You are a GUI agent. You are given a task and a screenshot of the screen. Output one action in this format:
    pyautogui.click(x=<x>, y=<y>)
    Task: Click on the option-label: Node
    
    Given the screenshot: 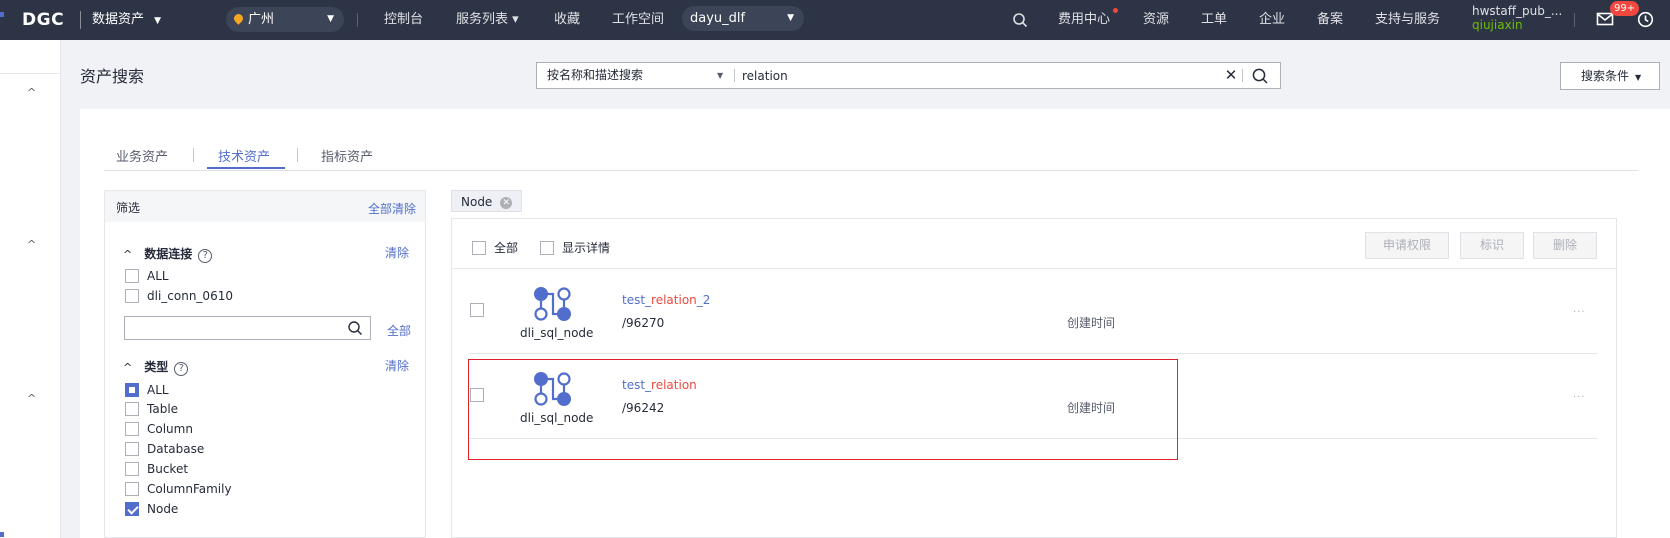 What is the action you would take?
    pyautogui.click(x=163, y=509)
    